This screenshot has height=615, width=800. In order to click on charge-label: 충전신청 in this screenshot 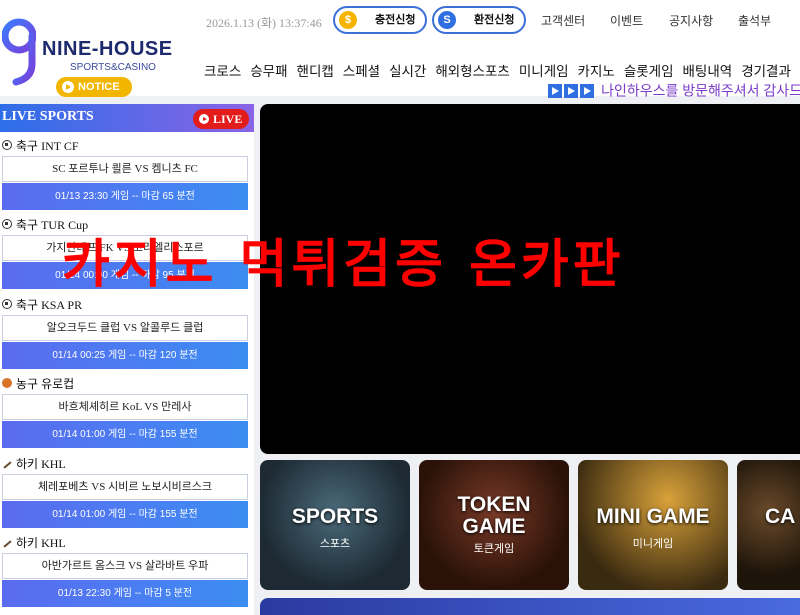, I will do `click(395, 20)`.